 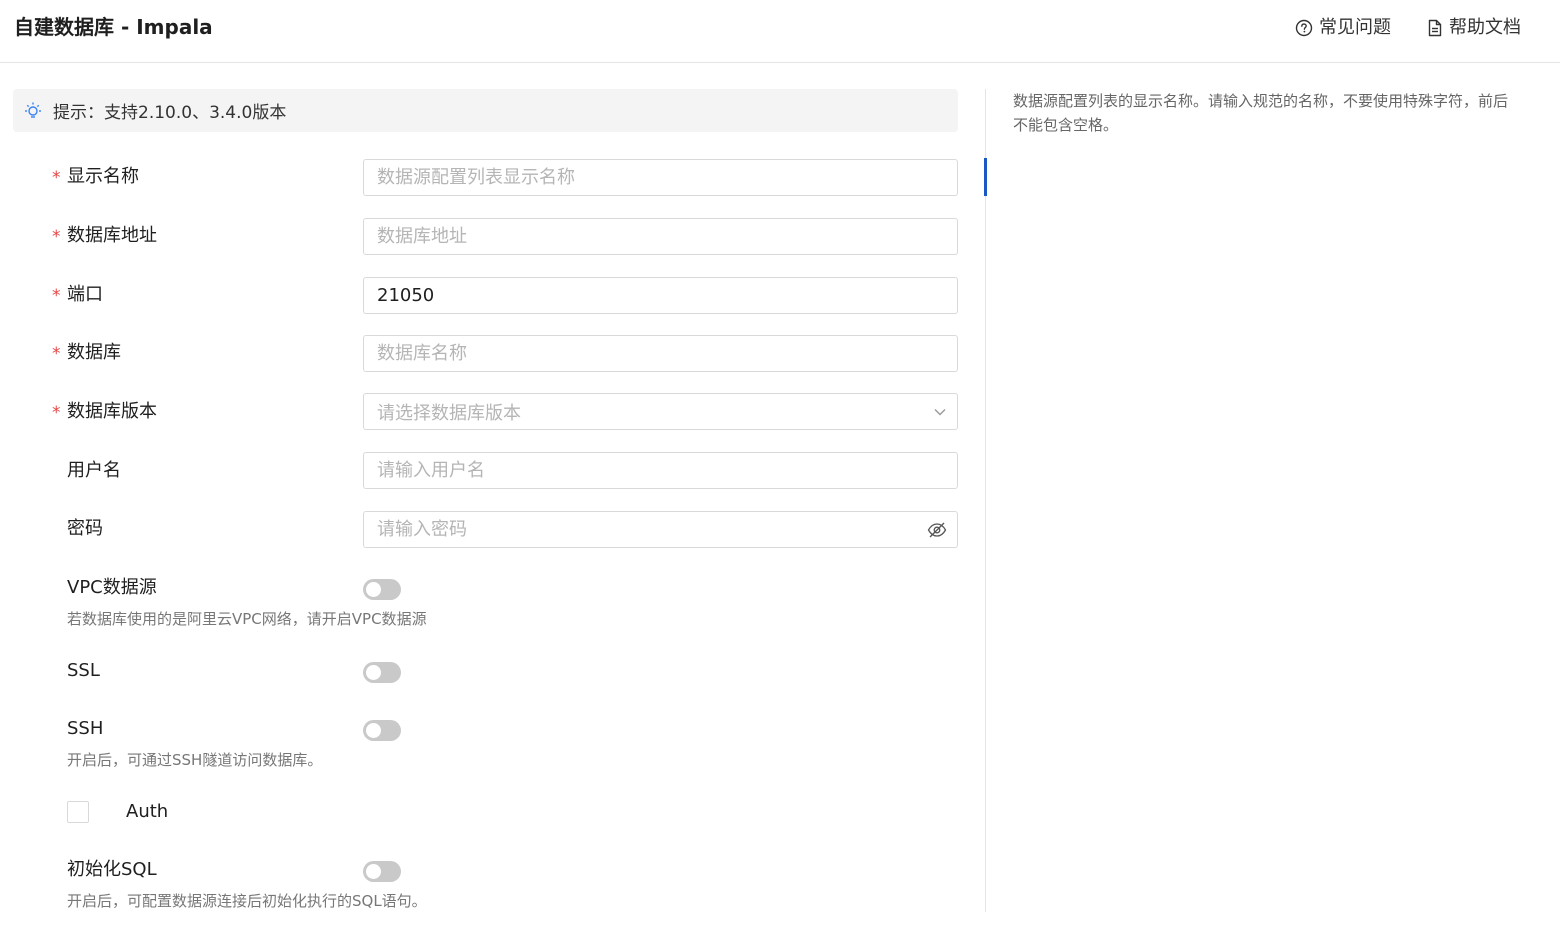 I want to click on vpc-switch, so click(x=382, y=589).